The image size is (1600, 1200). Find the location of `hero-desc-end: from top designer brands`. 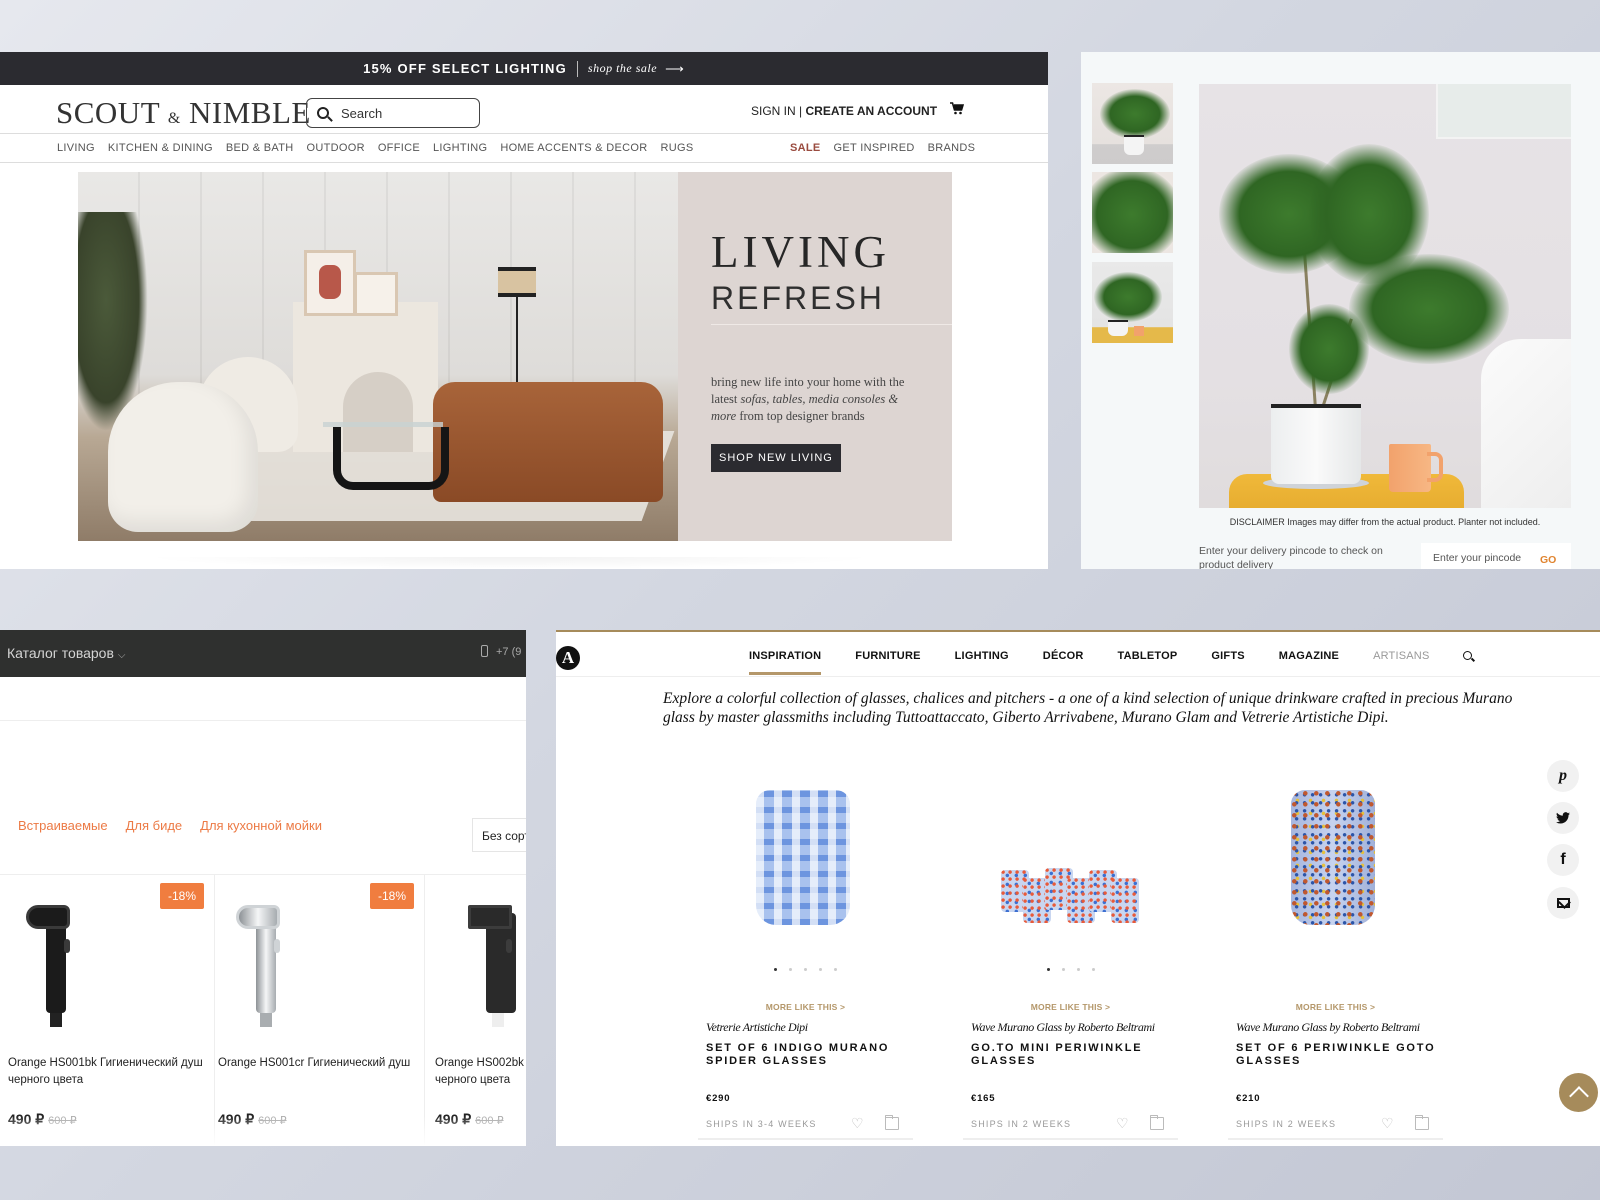

hero-desc-end: from top designer brands is located at coordinates (800, 416).